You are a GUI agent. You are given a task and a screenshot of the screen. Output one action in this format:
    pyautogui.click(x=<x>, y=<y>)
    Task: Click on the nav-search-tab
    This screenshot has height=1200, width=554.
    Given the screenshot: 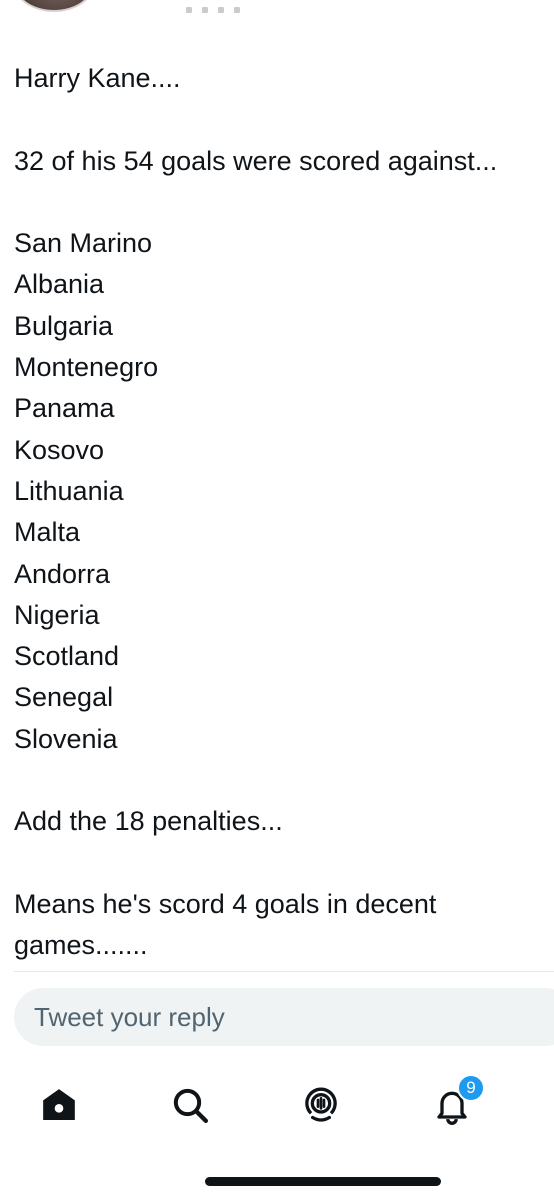 What is the action you would take?
    pyautogui.click(x=190, y=1105)
    